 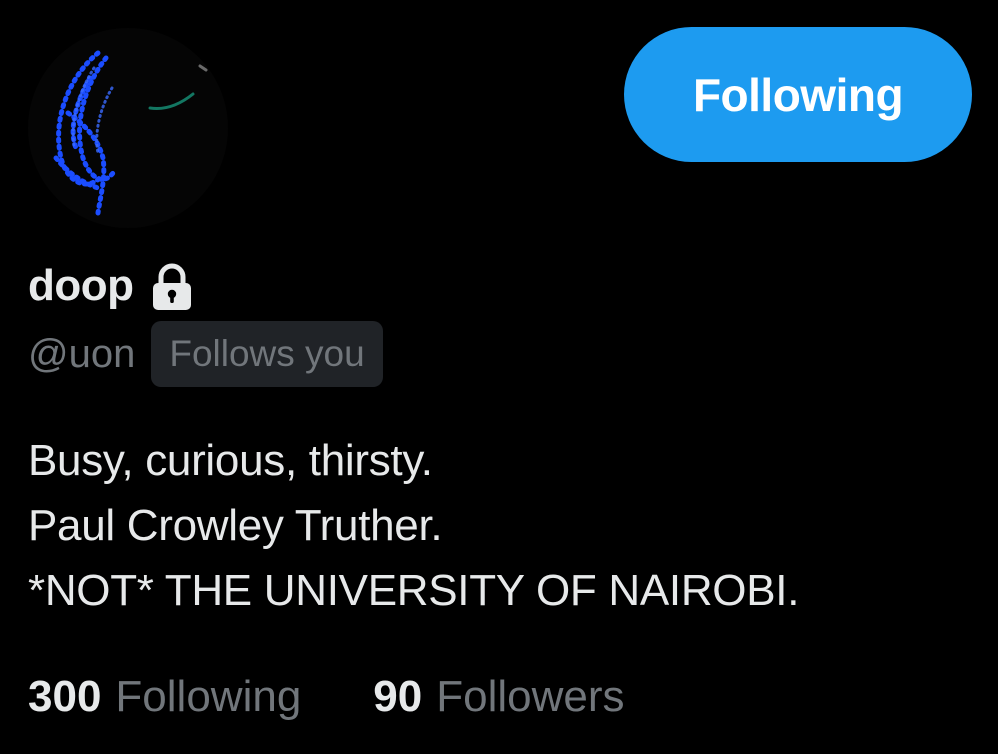 I want to click on follows-you-badge: Follows you, so click(x=267, y=354).